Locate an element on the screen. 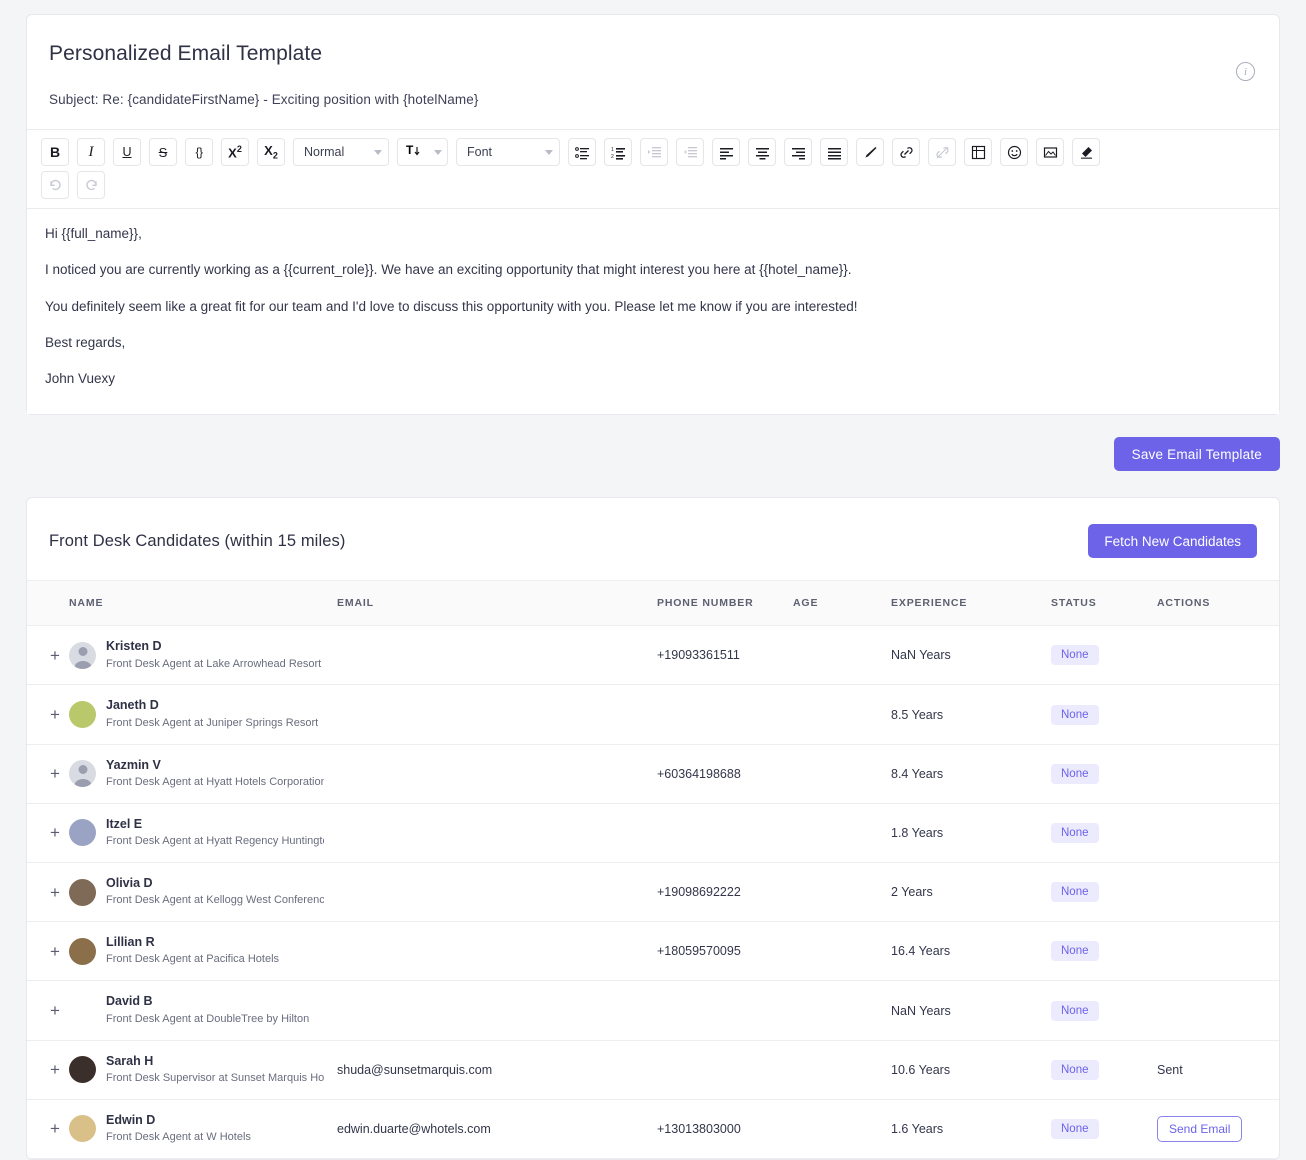 The height and width of the screenshot is (1160, 1306). text-color-button is located at coordinates (870, 152).